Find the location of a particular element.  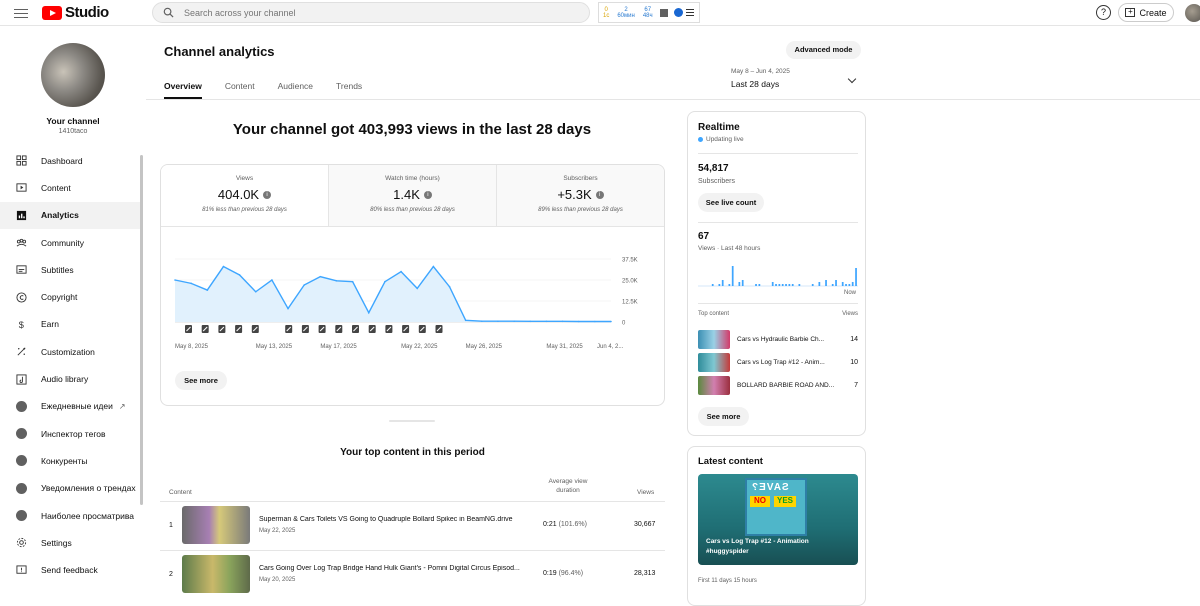

chart-icon is located at coordinates (663, 12).